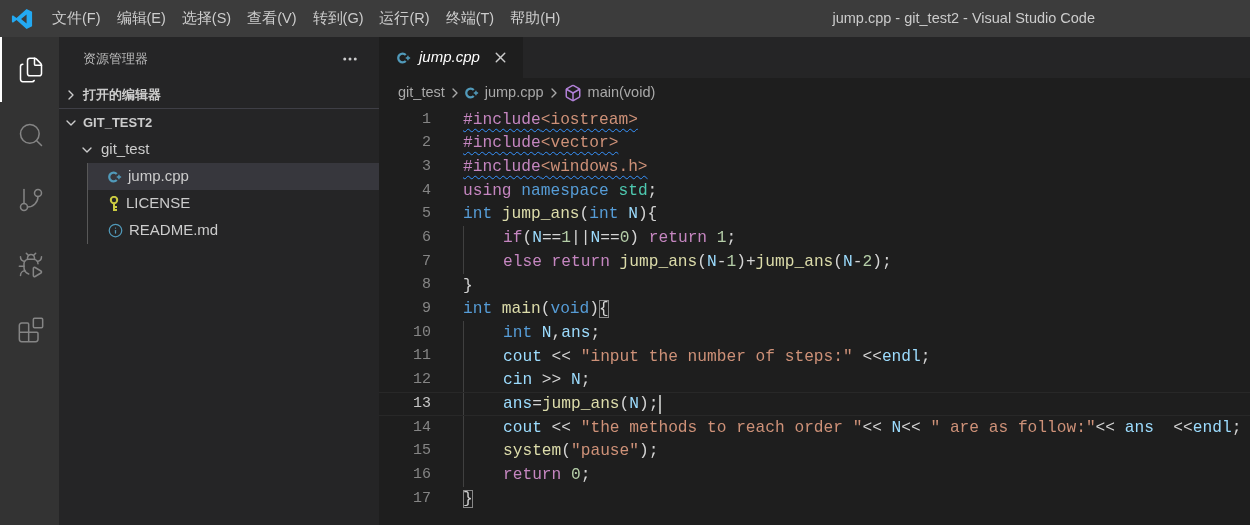 The height and width of the screenshot is (525, 1250). What do you see at coordinates (426, 143) in the screenshot?
I see `line-number: 2` at bounding box center [426, 143].